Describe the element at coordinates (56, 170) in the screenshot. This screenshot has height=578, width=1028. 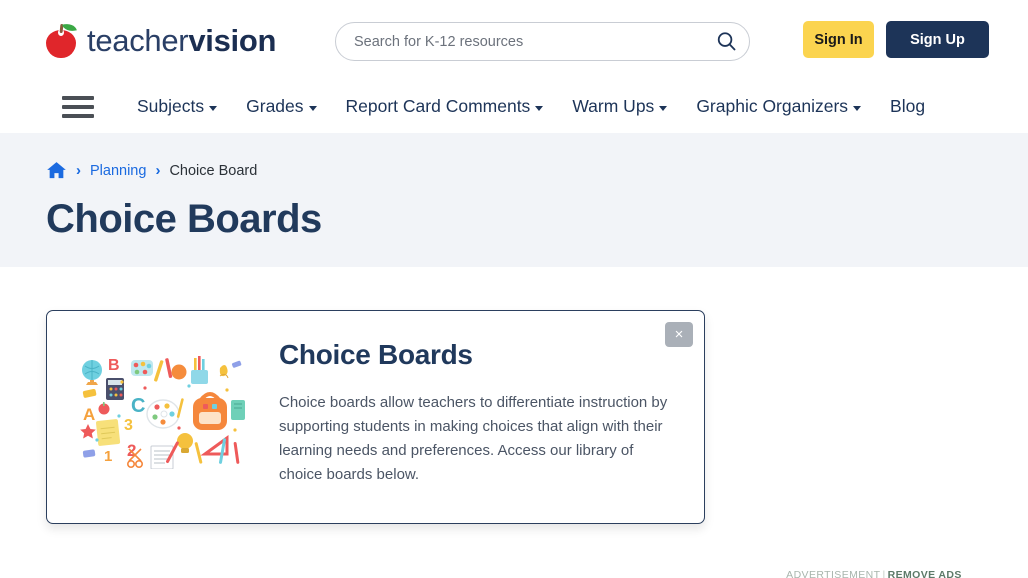
I see `home-icon` at that location.